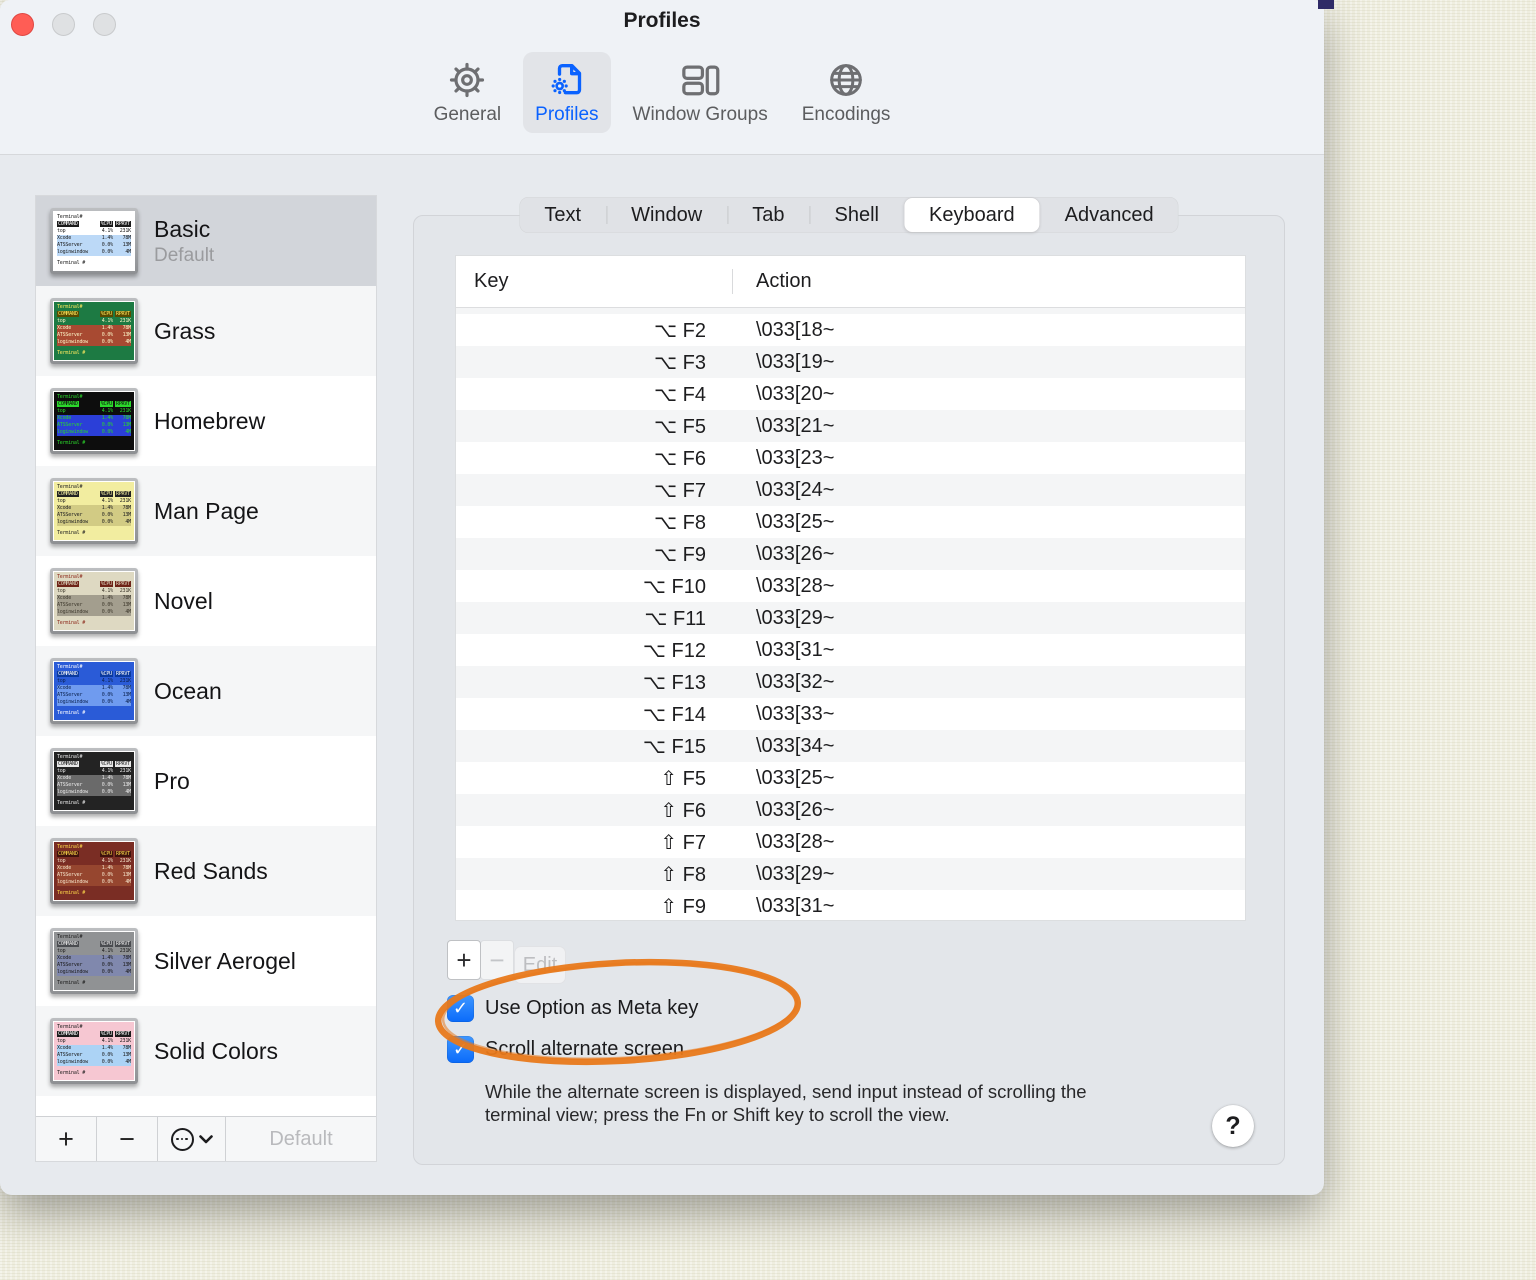  What do you see at coordinates (1233, 1126) in the screenshot?
I see `help-button: ?` at bounding box center [1233, 1126].